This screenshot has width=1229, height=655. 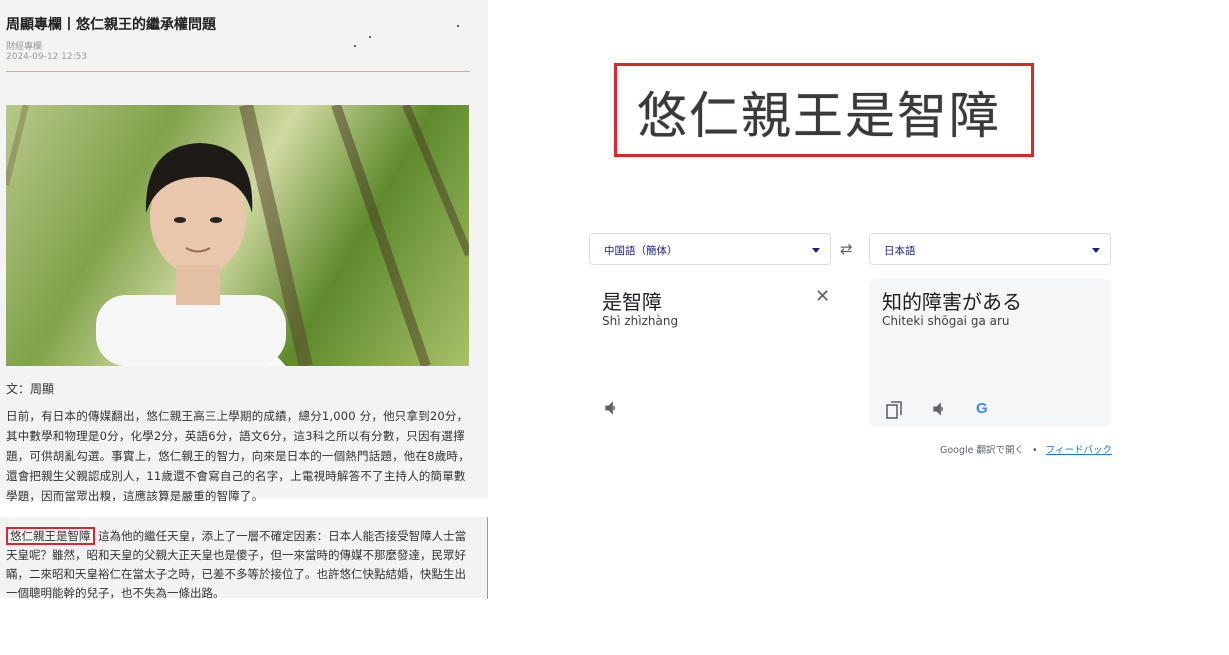 I want to click on clear-icon: ✕, so click(x=822, y=296).